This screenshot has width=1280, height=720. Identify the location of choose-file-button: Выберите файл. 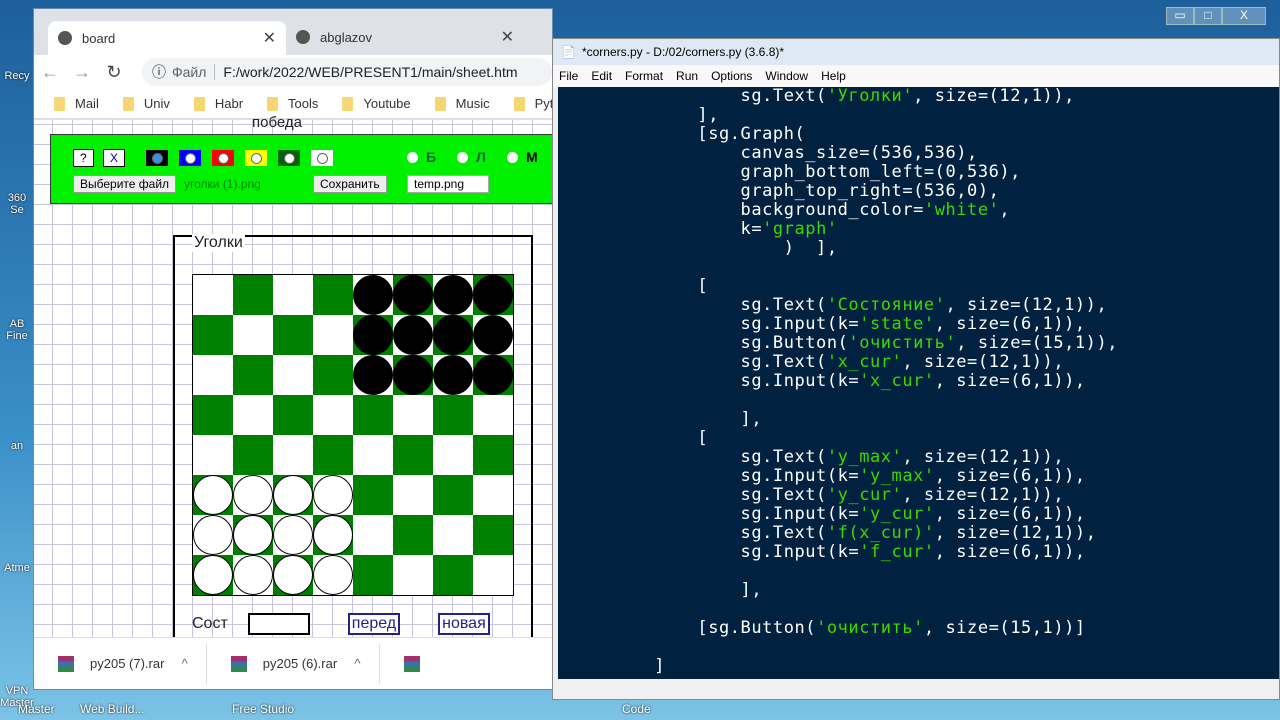
(125, 184).